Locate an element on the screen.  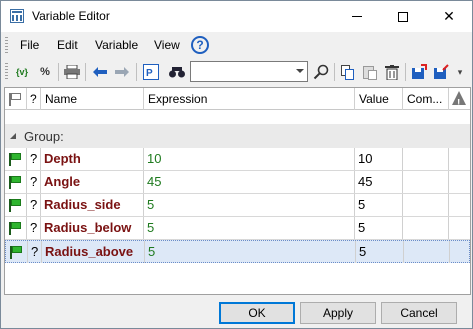
minimize-icon is located at coordinates (357, 16).